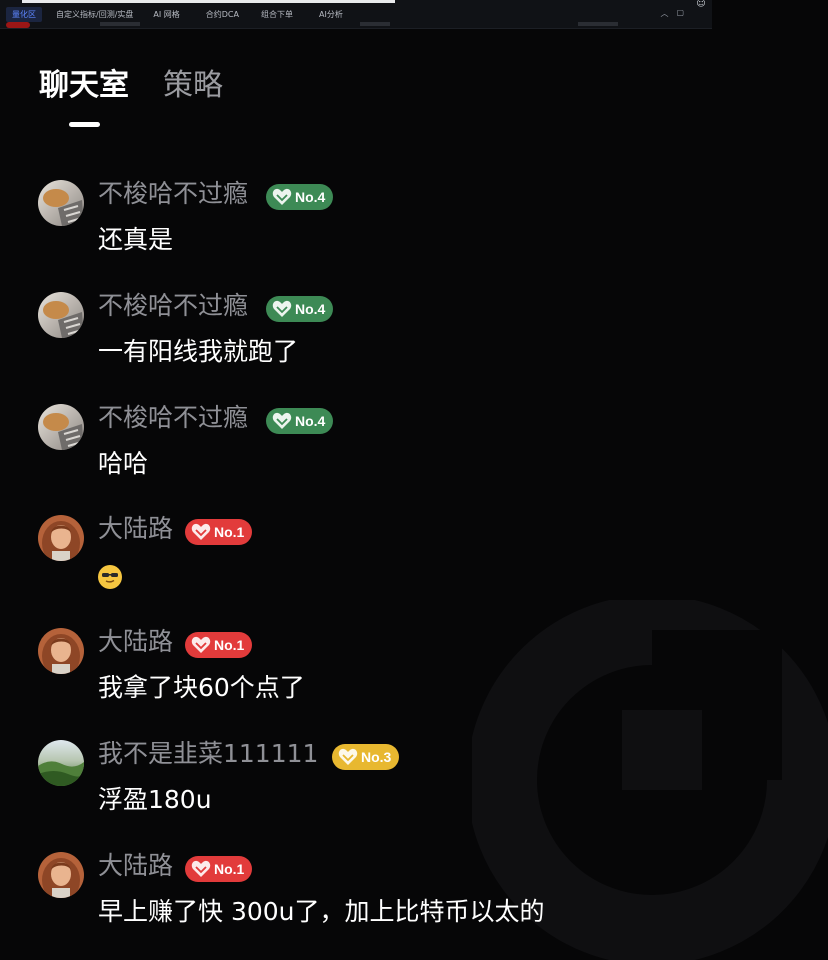  What do you see at coordinates (664, 13) in the screenshot?
I see `collapse-icon: ︿` at bounding box center [664, 13].